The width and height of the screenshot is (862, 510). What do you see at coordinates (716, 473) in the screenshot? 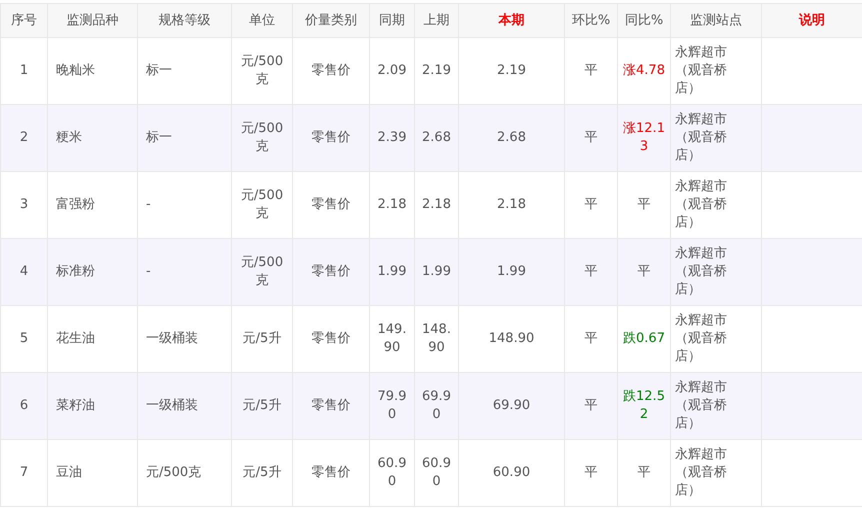
I see `table-cell: 永辉超市（观音桥店）` at bounding box center [716, 473].